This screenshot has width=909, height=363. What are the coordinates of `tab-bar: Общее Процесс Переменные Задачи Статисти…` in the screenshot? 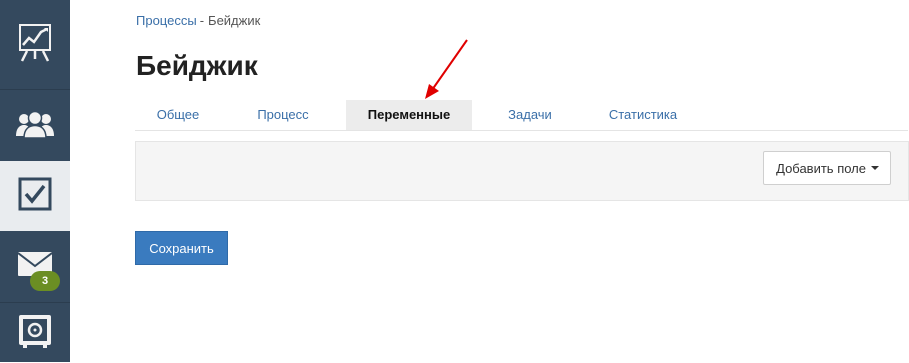 It's located at (521, 115).